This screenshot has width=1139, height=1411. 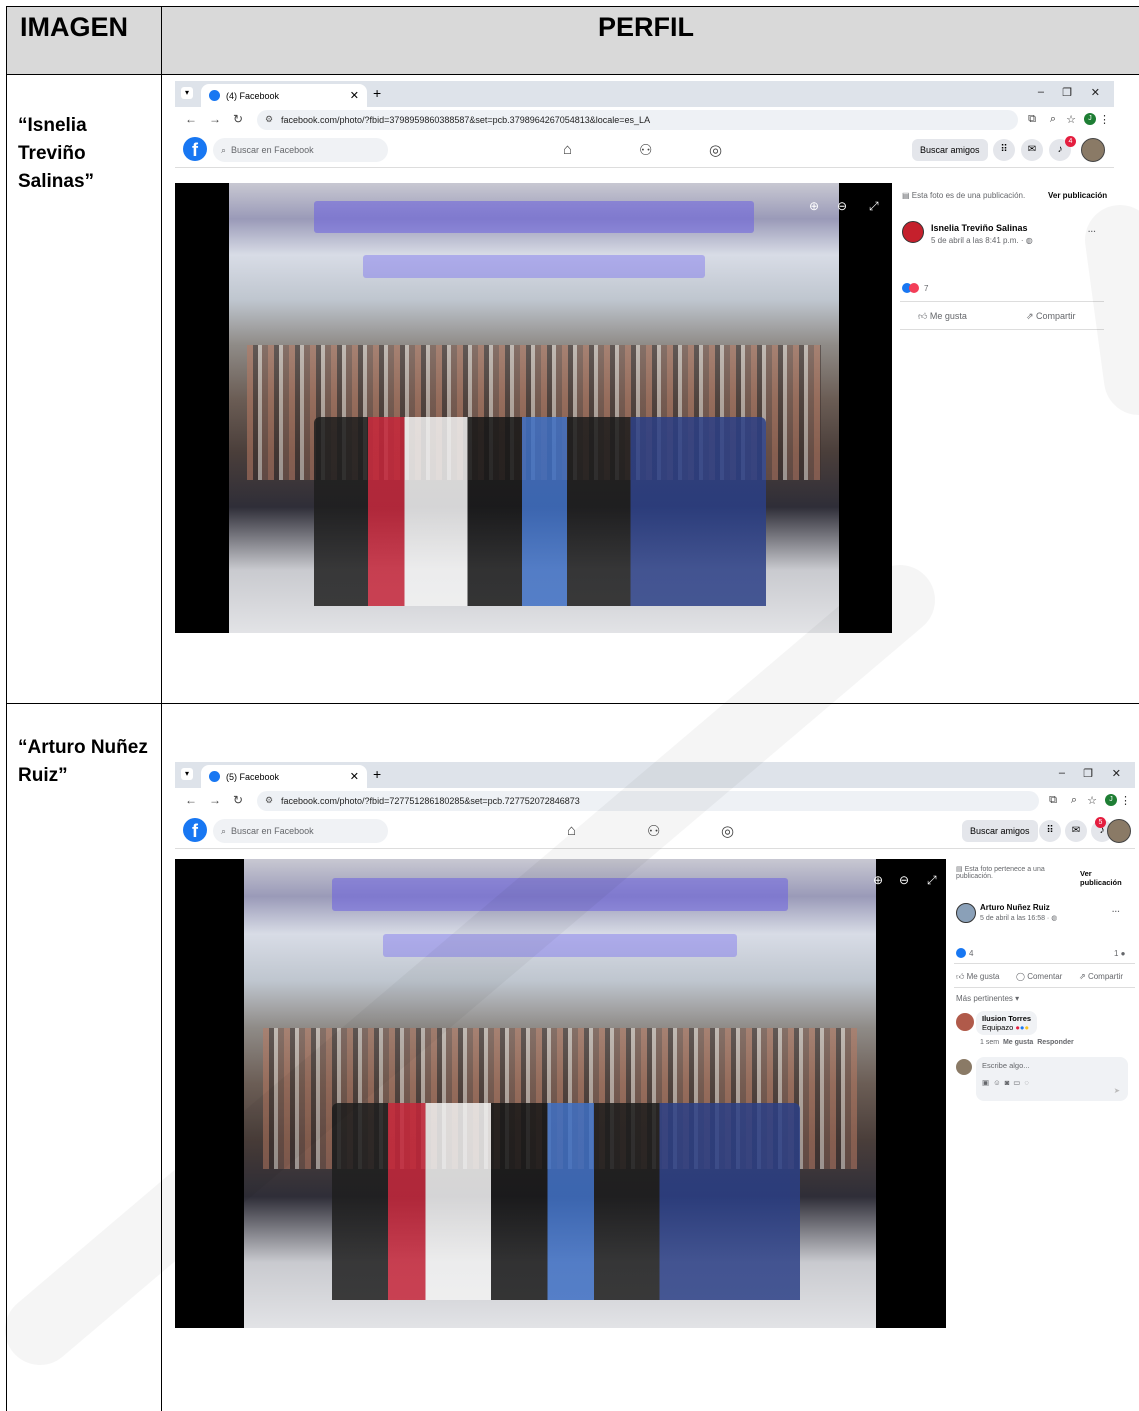 I want to click on comment-button: ◯ Comentar, so click(x=1039, y=976).